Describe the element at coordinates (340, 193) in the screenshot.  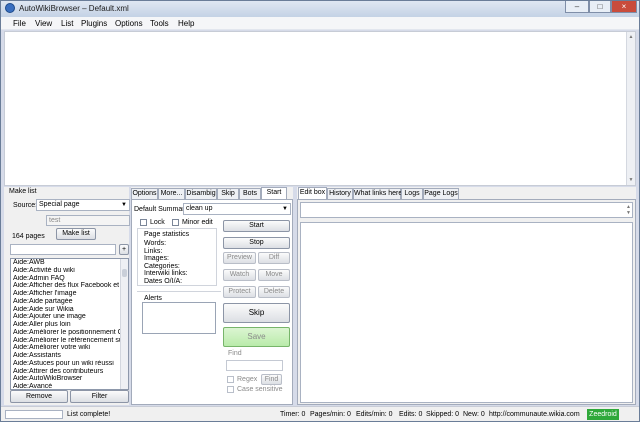
I see `tab-history: History` at that location.